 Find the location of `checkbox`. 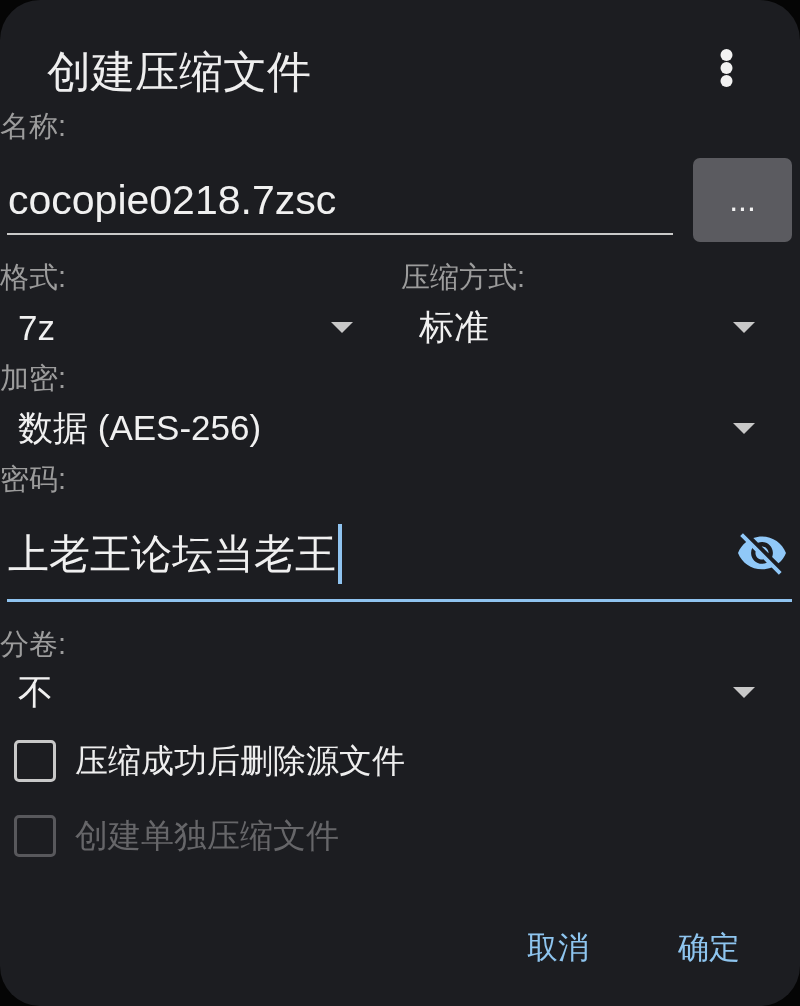

checkbox is located at coordinates (35, 760).